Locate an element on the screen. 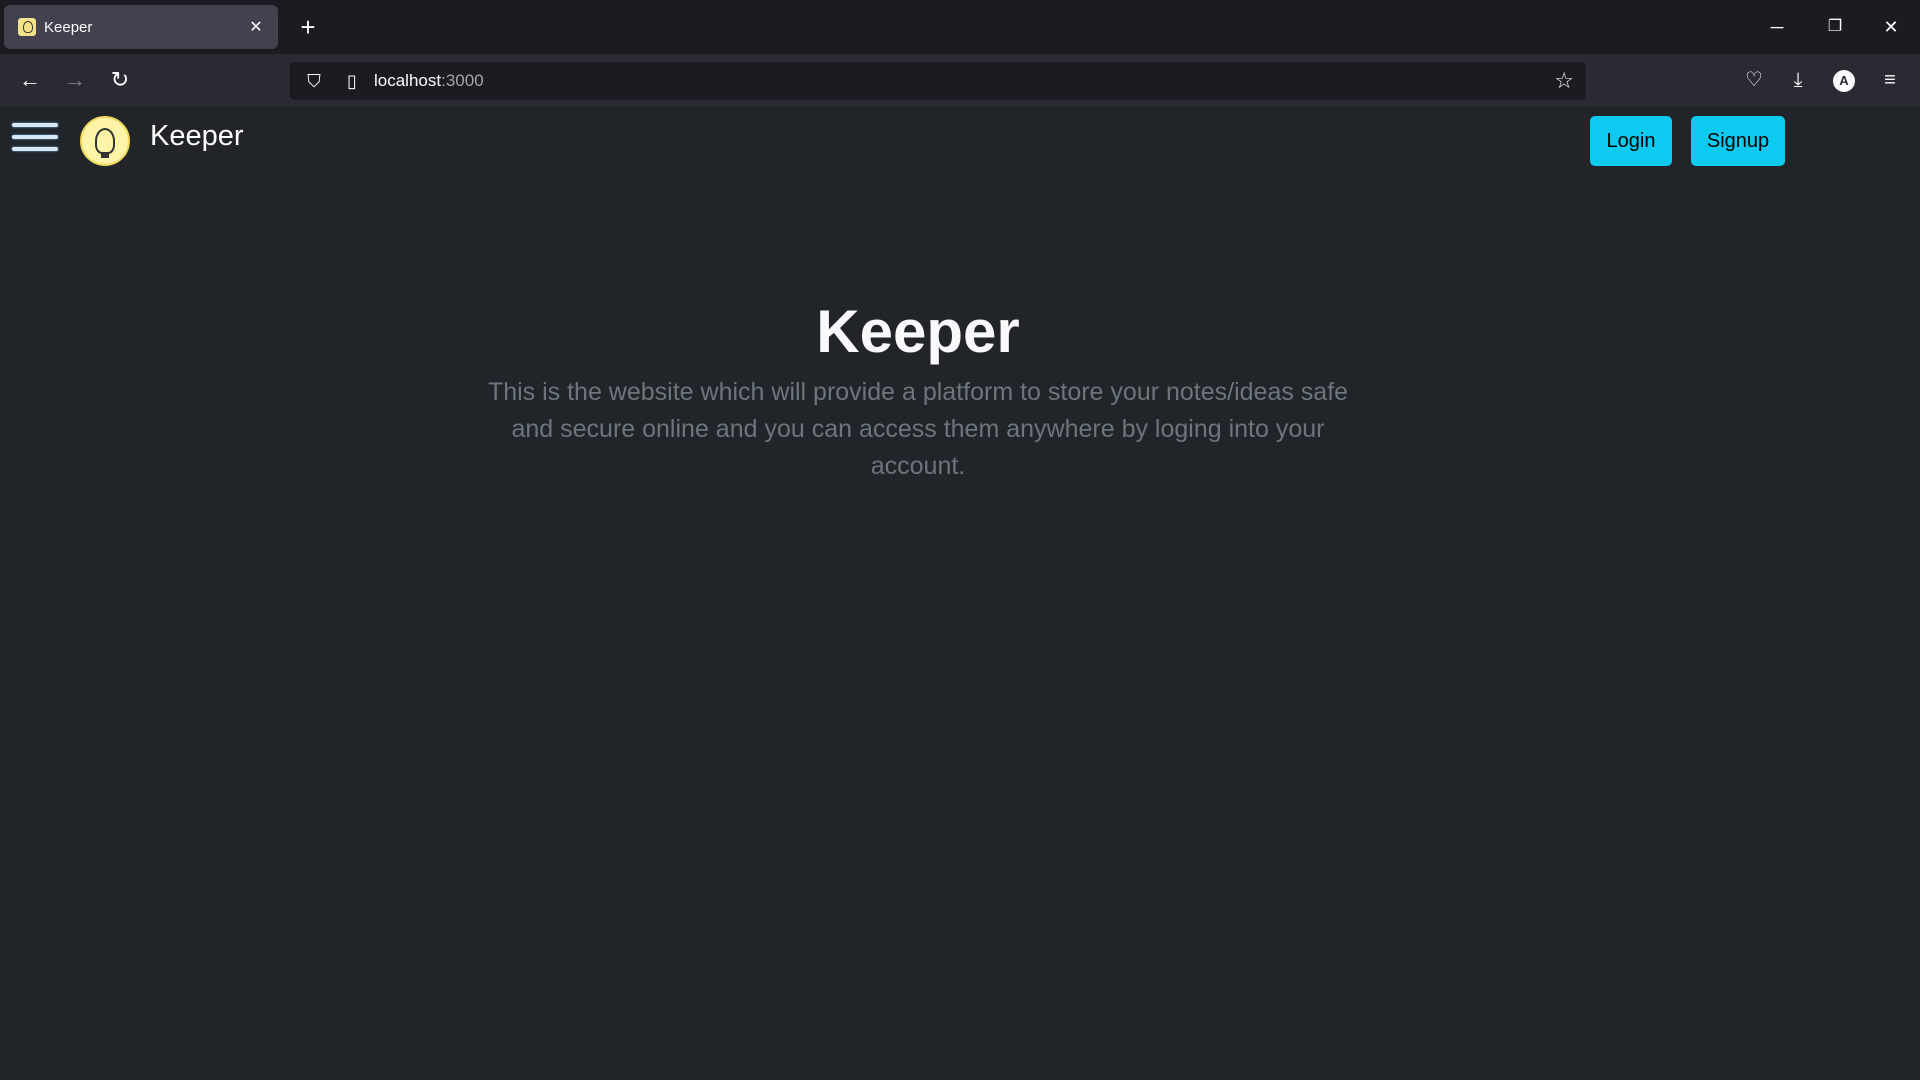 This screenshot has height=1080, width=1920. address-bar: ⛉ ▯ localhost :3000 ☆ is located at coordinates (938, 81).